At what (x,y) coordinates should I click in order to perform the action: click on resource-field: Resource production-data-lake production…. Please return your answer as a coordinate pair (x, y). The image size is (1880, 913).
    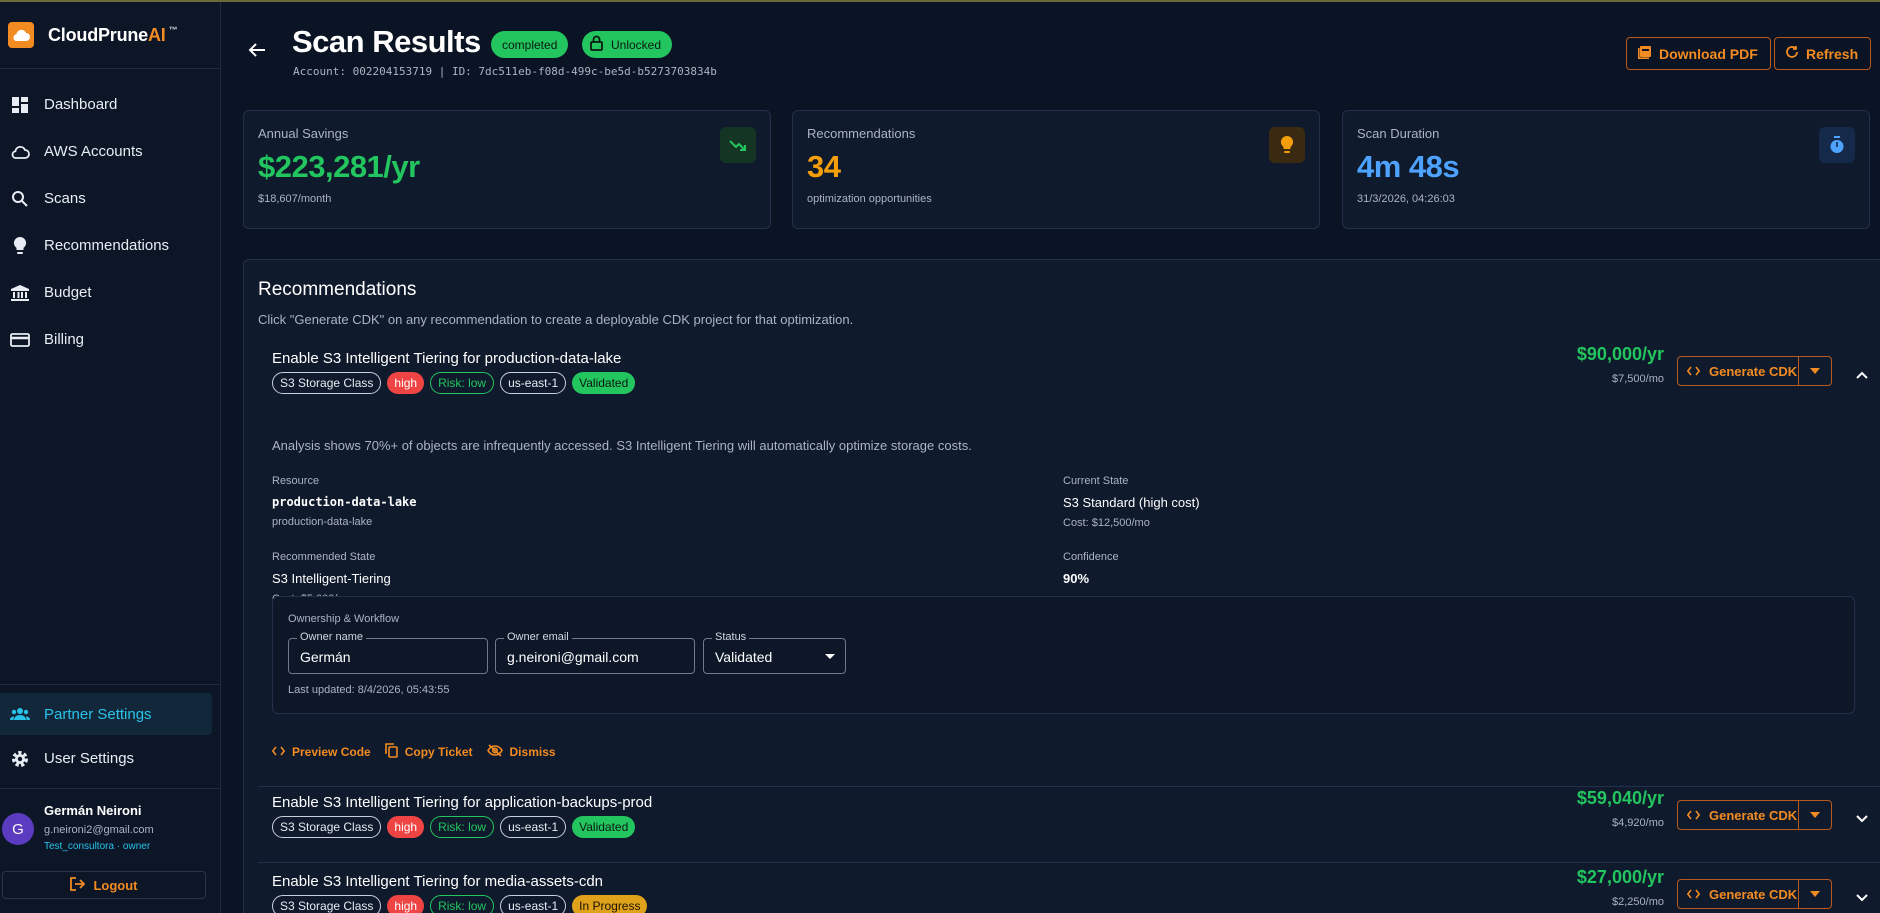
    Looking at the image, I should click on (344, 501).